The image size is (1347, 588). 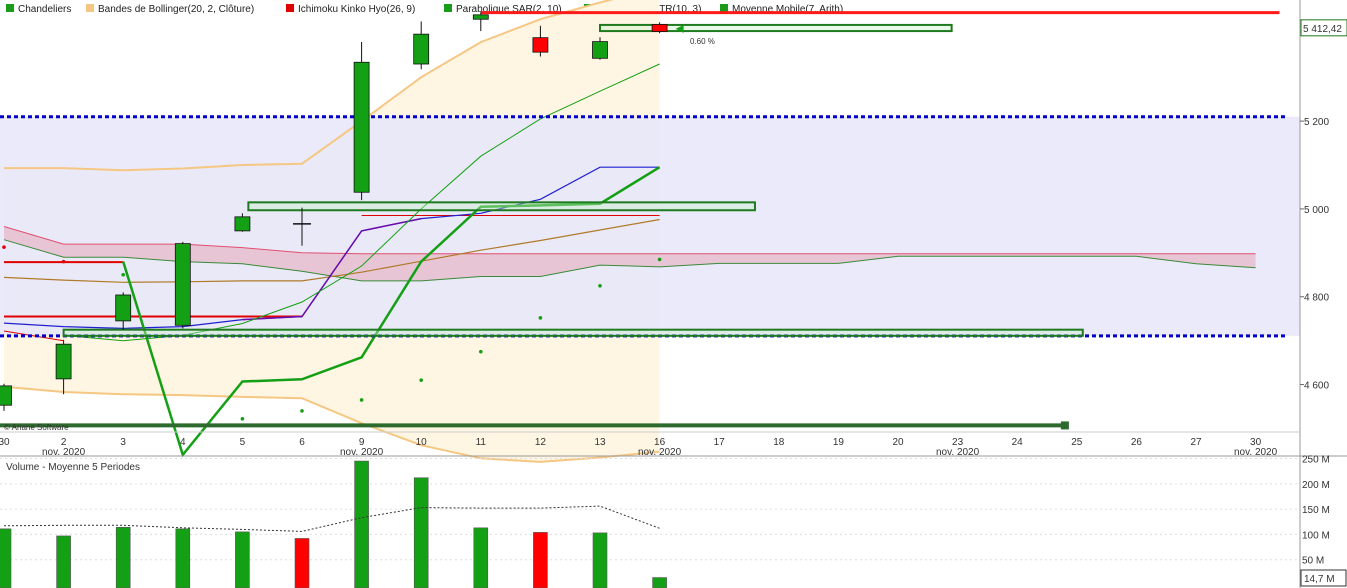 I want to click on date-tick-day: 27, so click(x=1196, y=442).